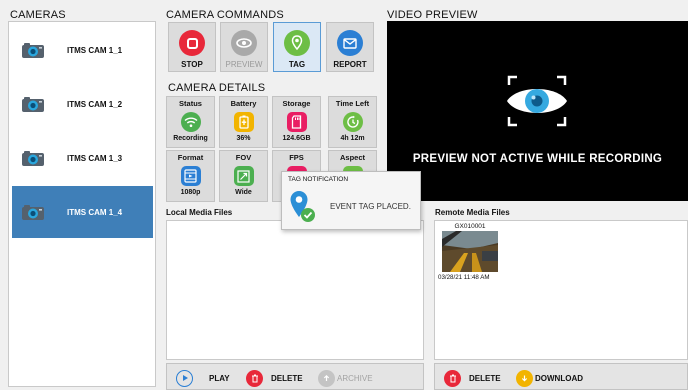 This screenshot has height=390, width=688. I want to click on preview-message: PREVIEW NOT ACTIVE WHILE RECORDING, so click(537, 159).